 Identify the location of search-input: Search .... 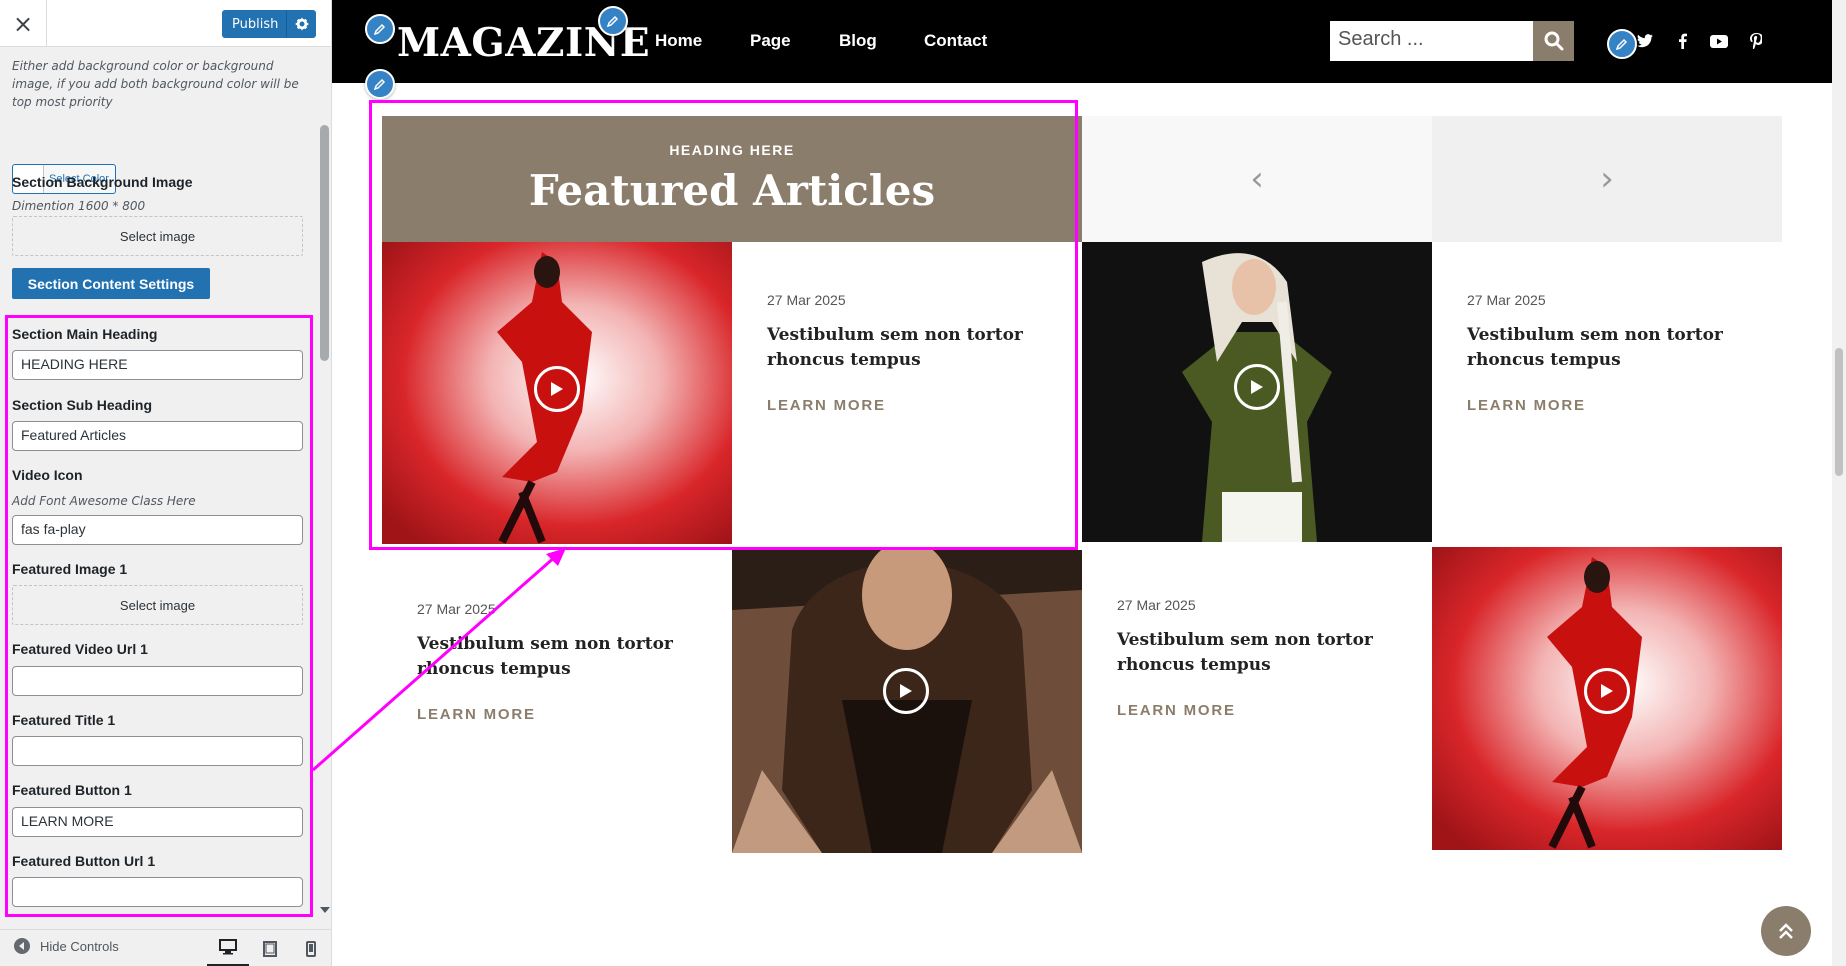
(1433, 41).